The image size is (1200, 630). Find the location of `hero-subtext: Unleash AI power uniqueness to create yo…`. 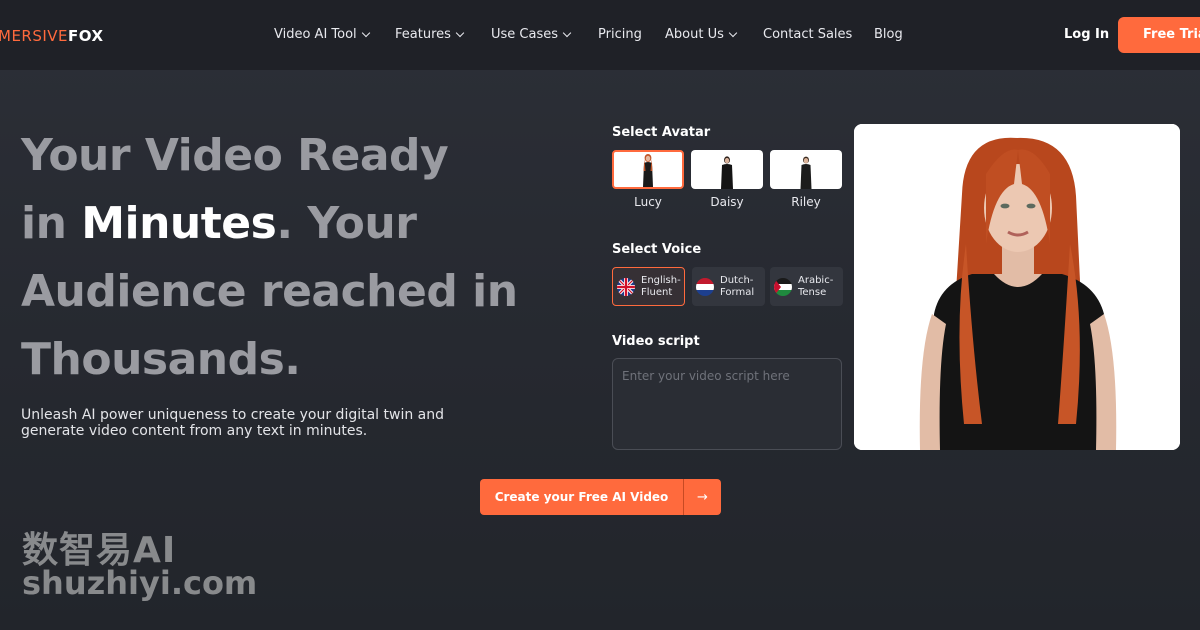

hero-subtext: Unleash AI power uniqueness to create yo… is located at coordinates (233, 423).